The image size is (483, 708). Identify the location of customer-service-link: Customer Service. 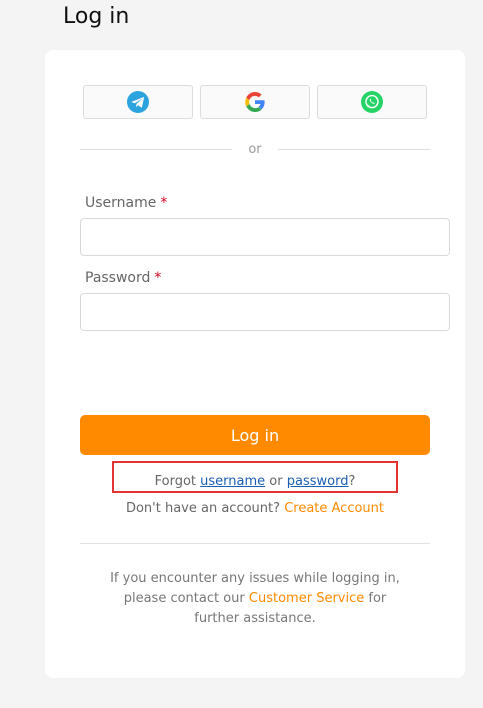
(306, 598).